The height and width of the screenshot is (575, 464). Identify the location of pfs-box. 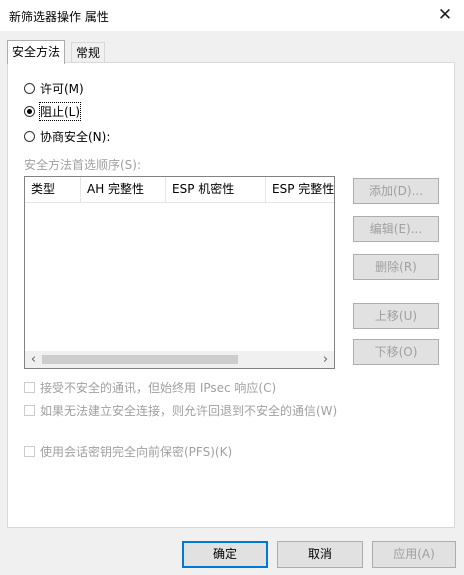
(29, 451).